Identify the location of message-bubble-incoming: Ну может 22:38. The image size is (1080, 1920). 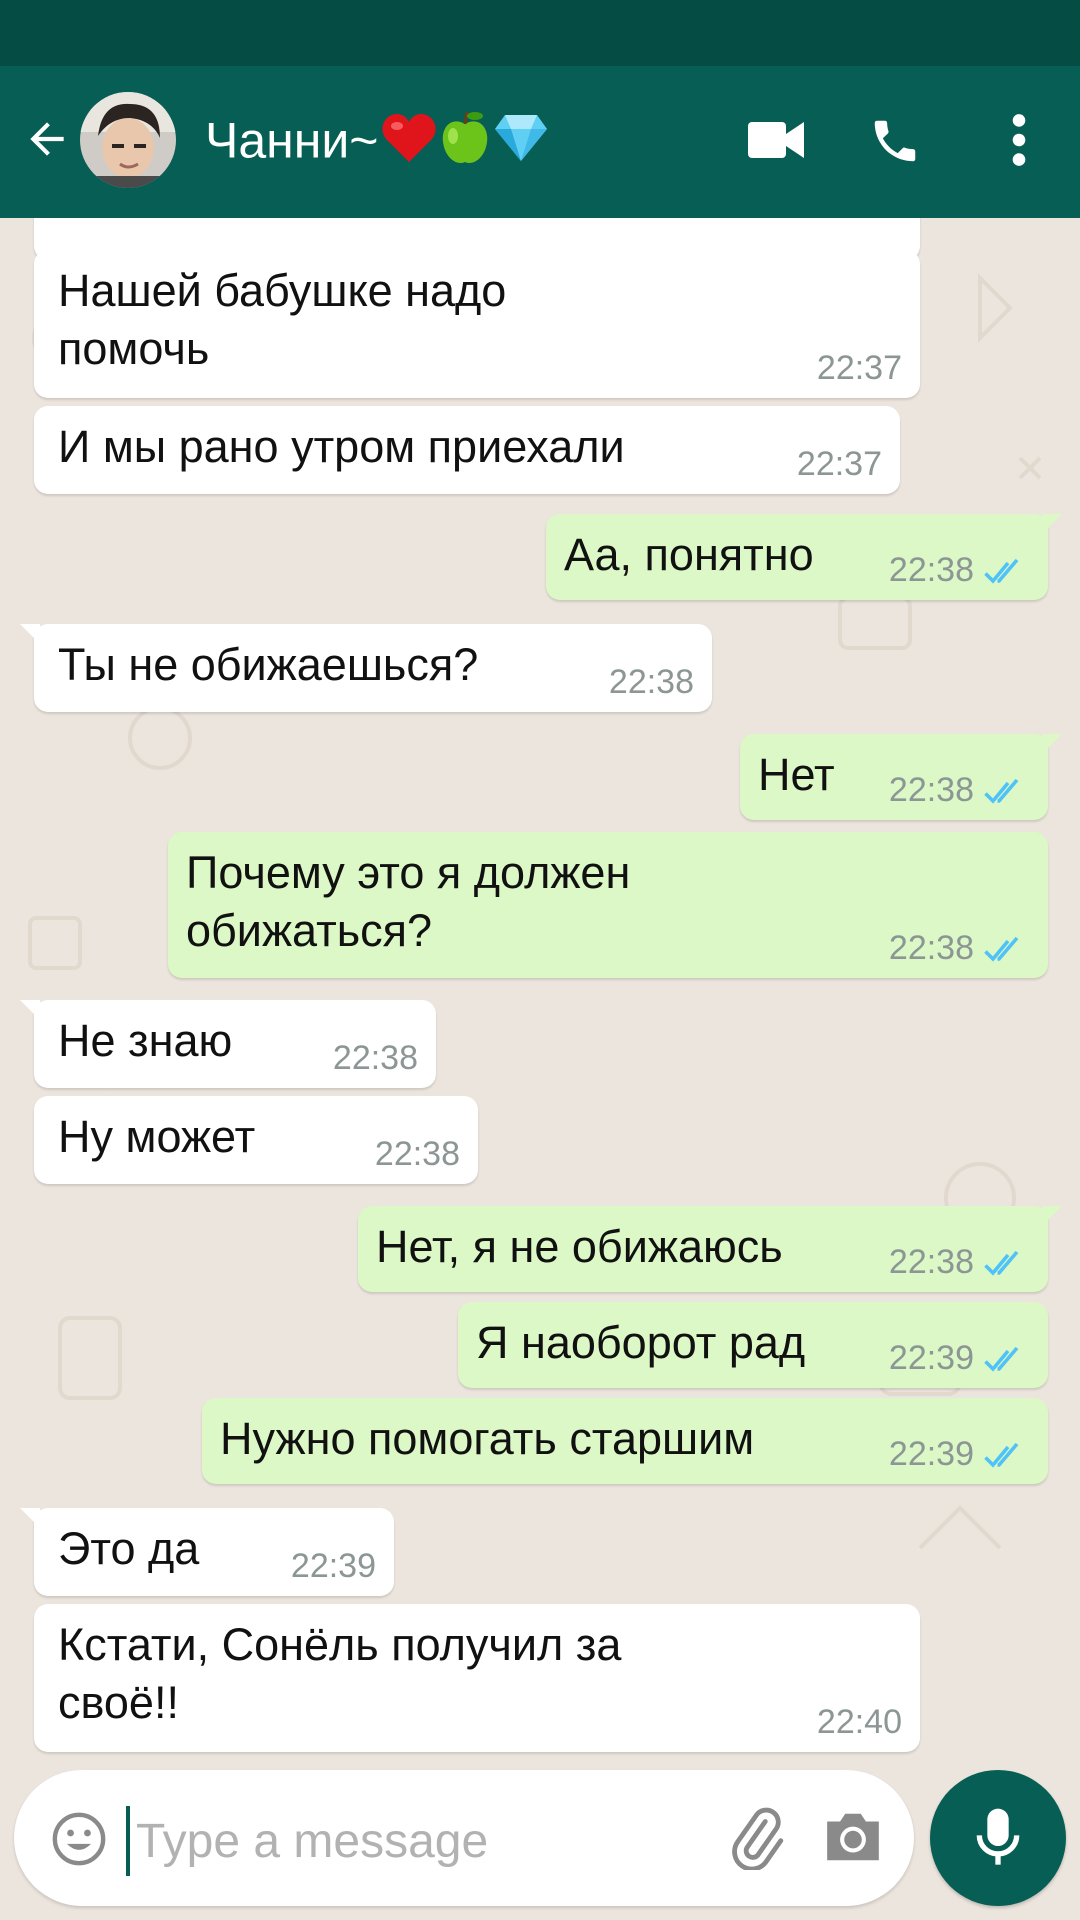
(256, 1140).